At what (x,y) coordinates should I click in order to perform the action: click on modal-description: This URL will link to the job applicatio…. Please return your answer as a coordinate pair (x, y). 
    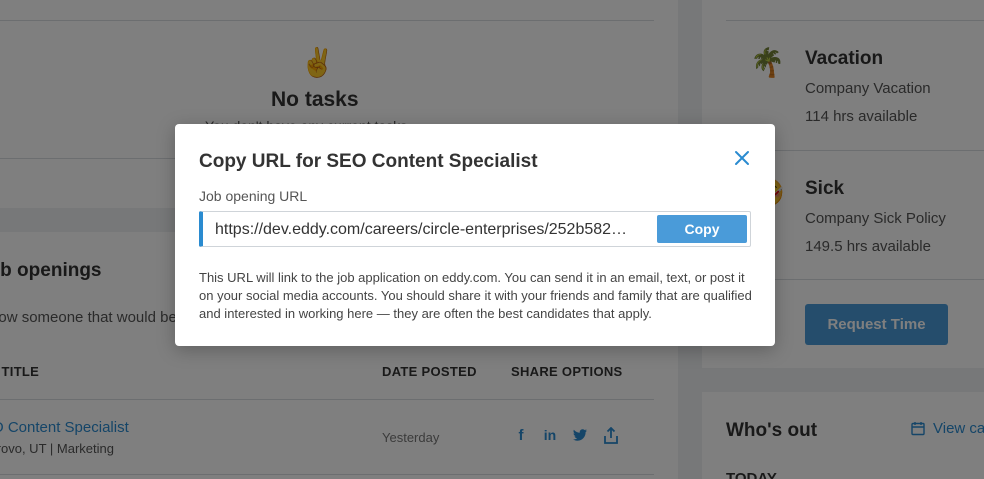
    Looking at the image, I should click on (475, 295).